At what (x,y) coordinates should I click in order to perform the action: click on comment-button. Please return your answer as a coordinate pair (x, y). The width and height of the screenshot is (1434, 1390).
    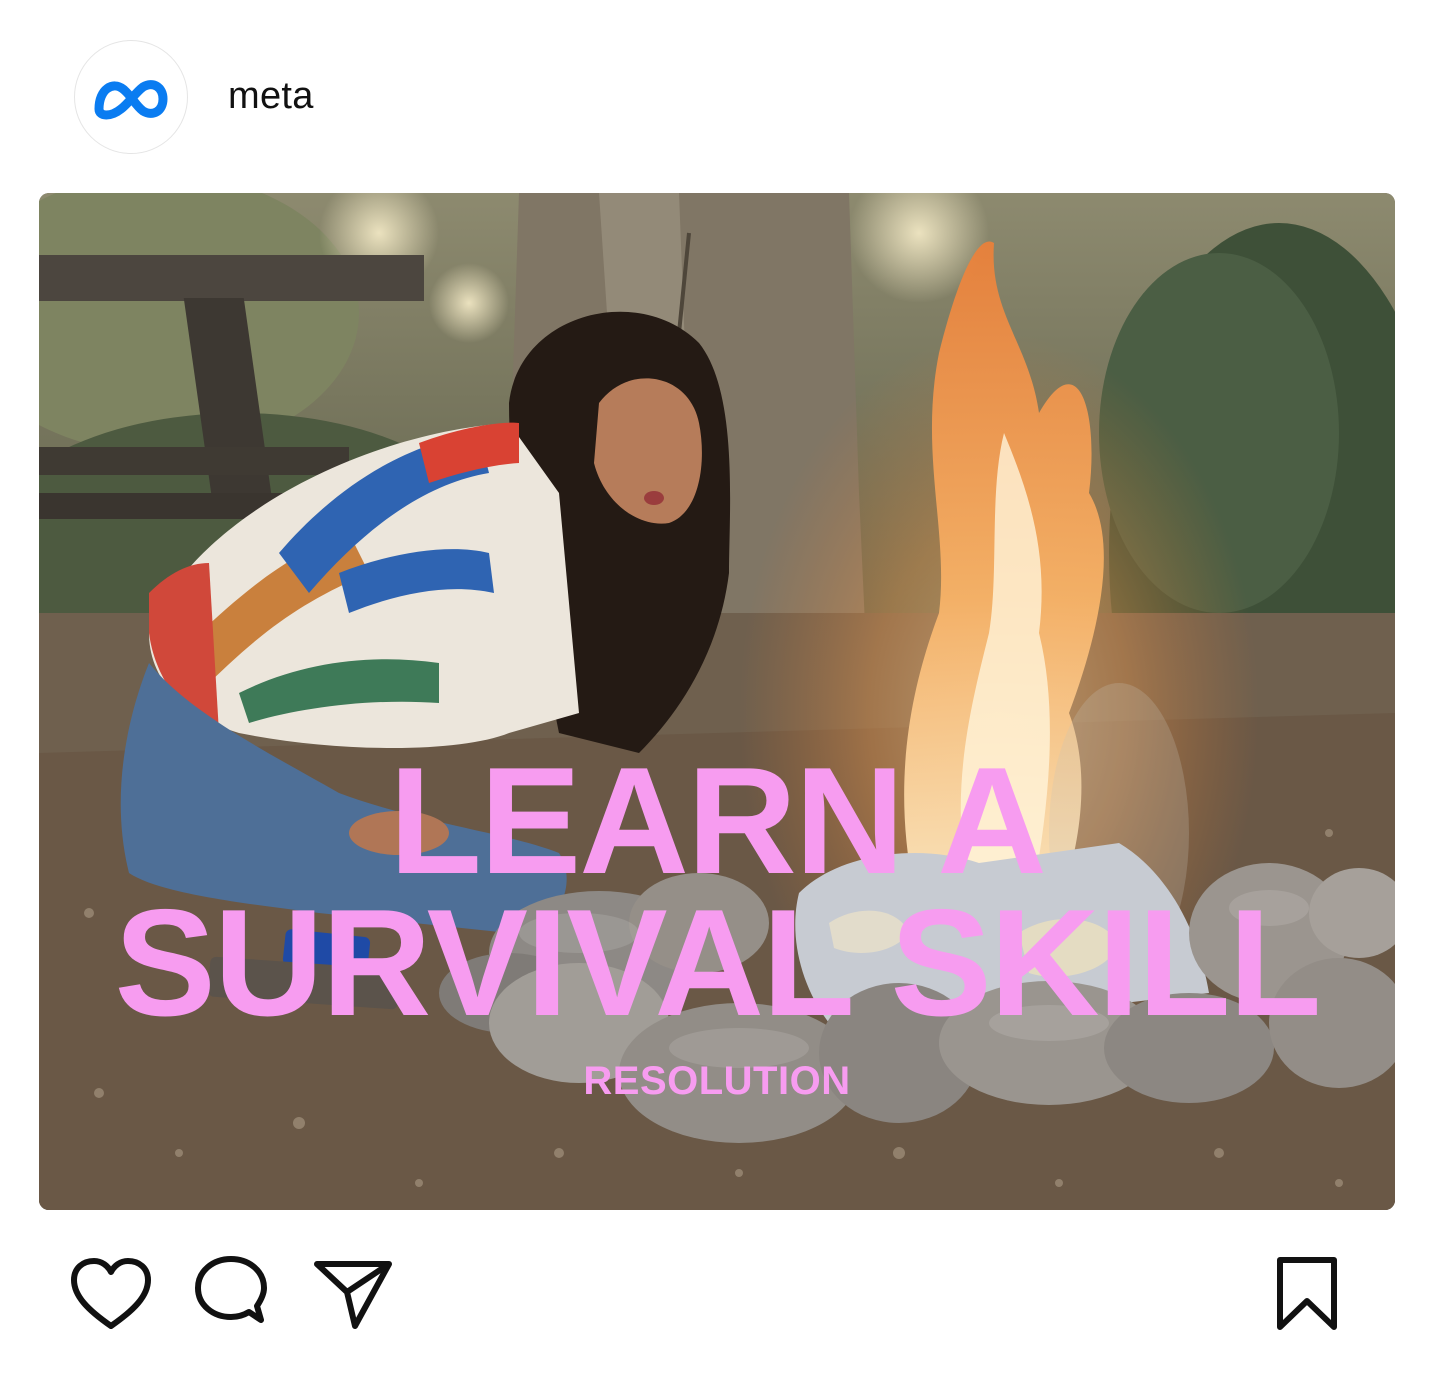
    Looking at the image, I should click on (231, 1294).